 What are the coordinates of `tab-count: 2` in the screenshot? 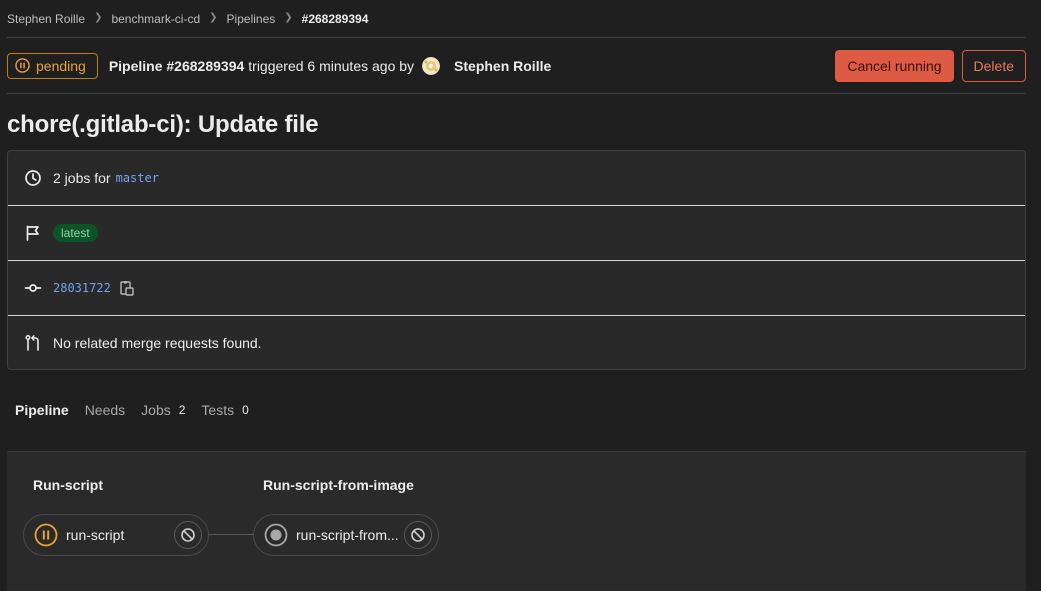 It's located at (182, 410).